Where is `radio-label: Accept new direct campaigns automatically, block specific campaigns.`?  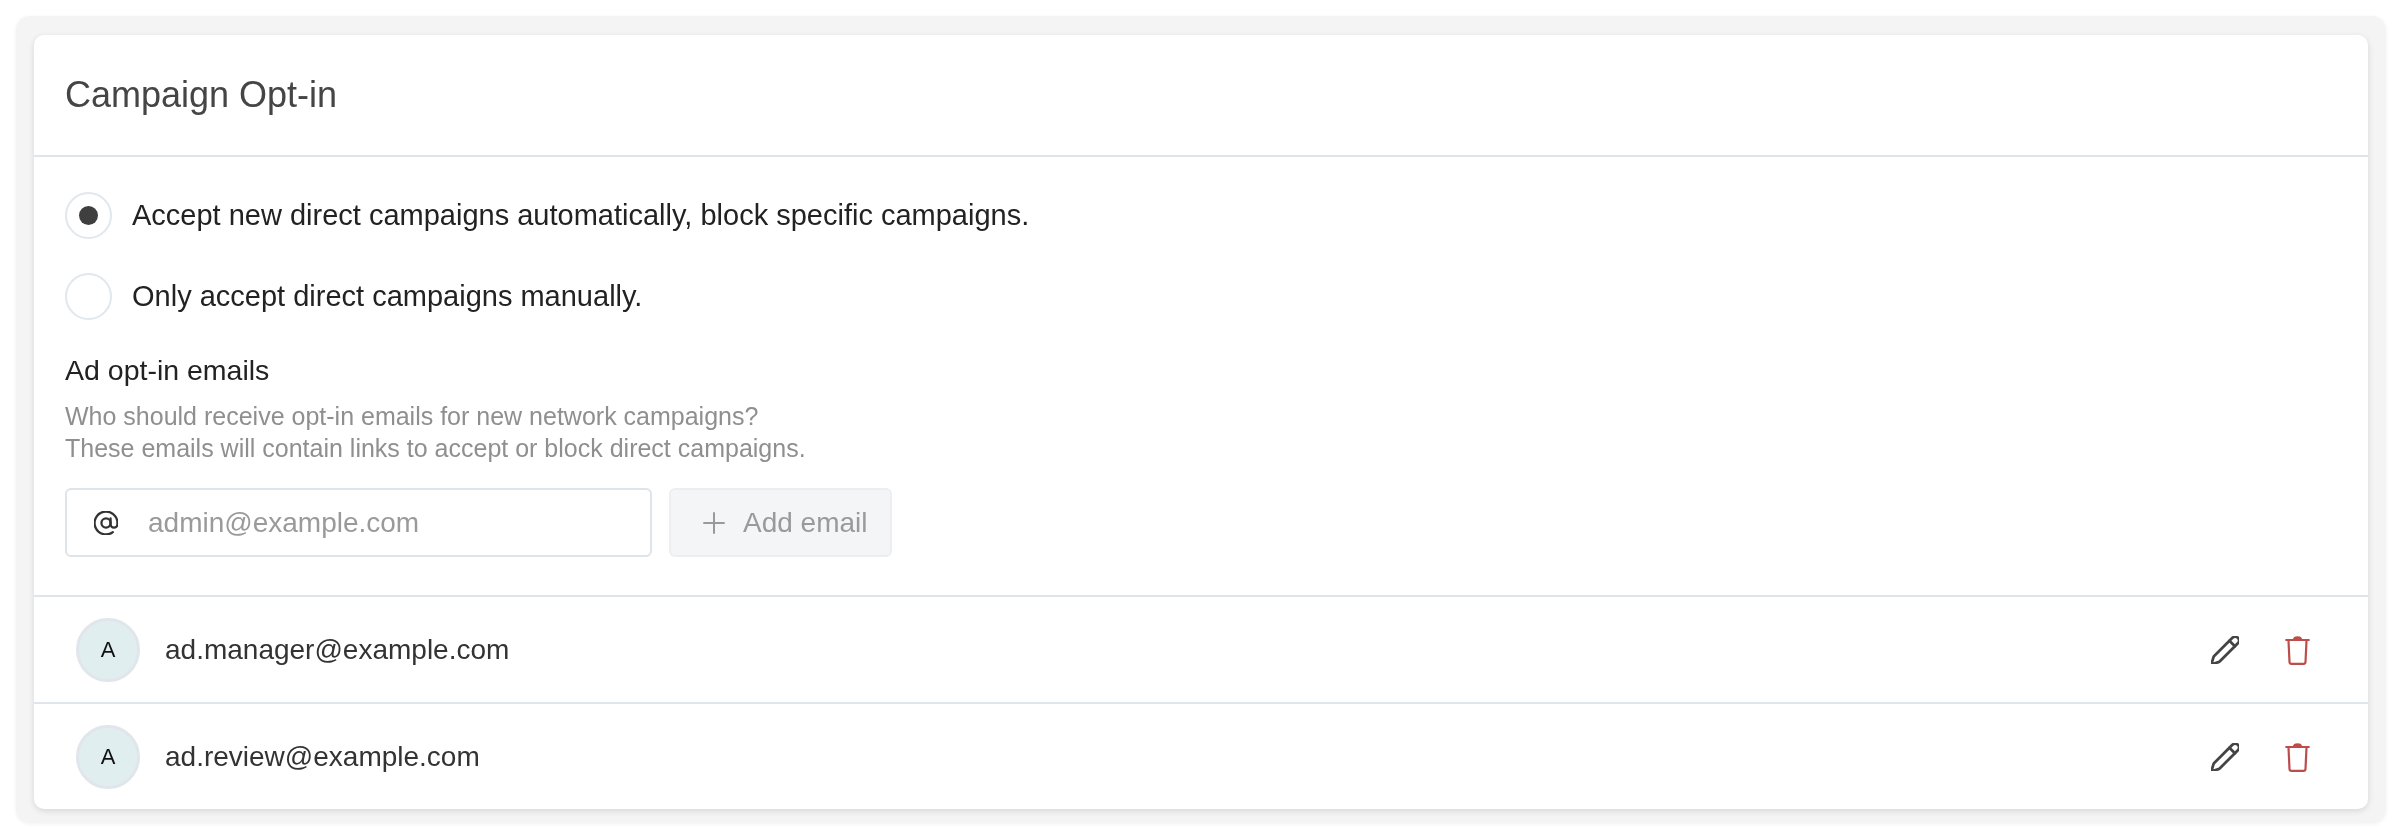
radio-label: Accept new direct campaigns automatically, block specific campaigns. is located at coordinates (581, 215).